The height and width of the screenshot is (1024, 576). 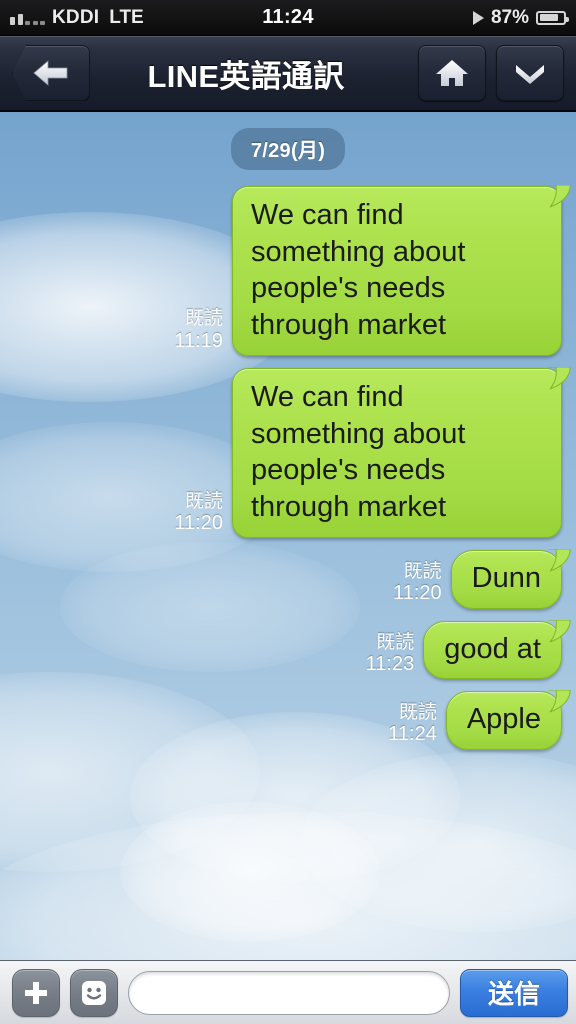 I want to click on home-icon, so click(x=452, y=73).